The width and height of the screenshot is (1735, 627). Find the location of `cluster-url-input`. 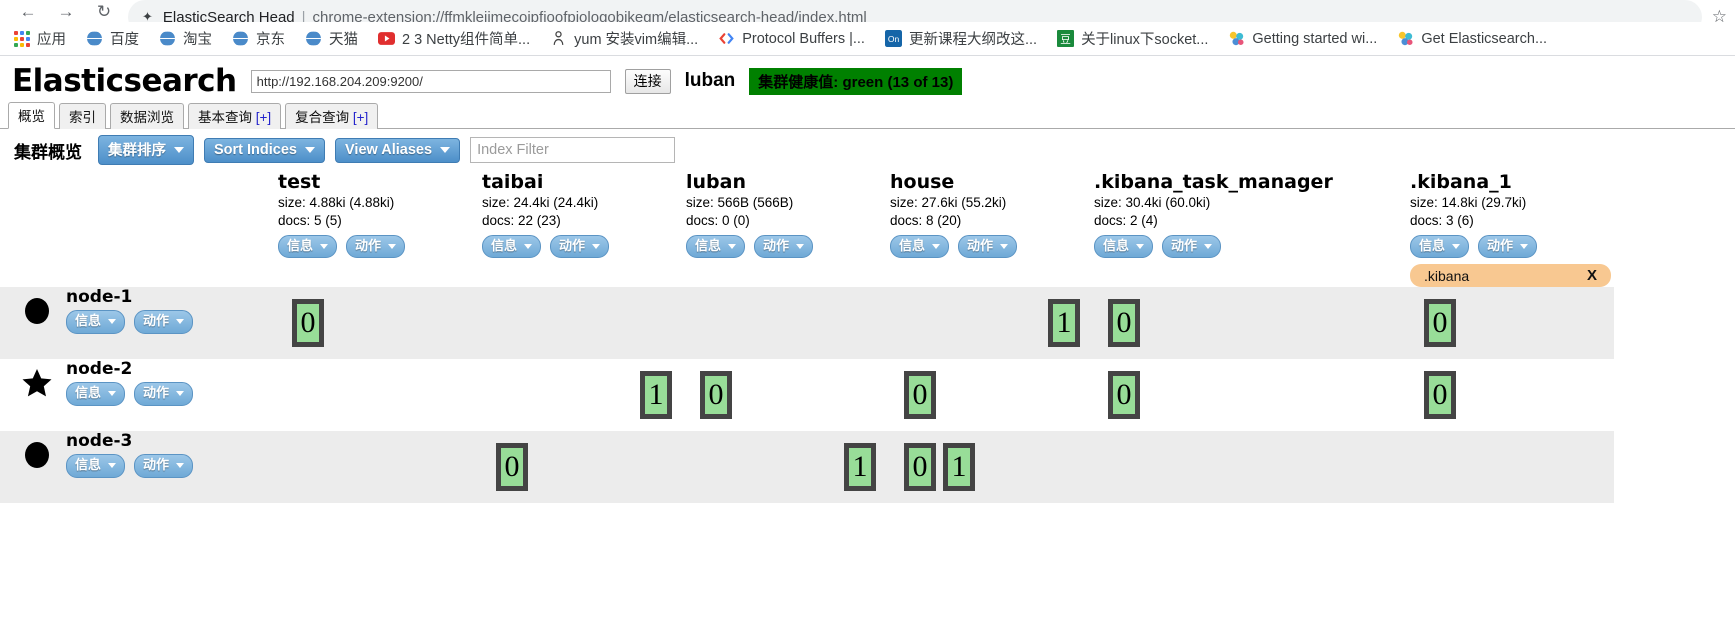

cluster-url-input is located at coordinates (430, 81).